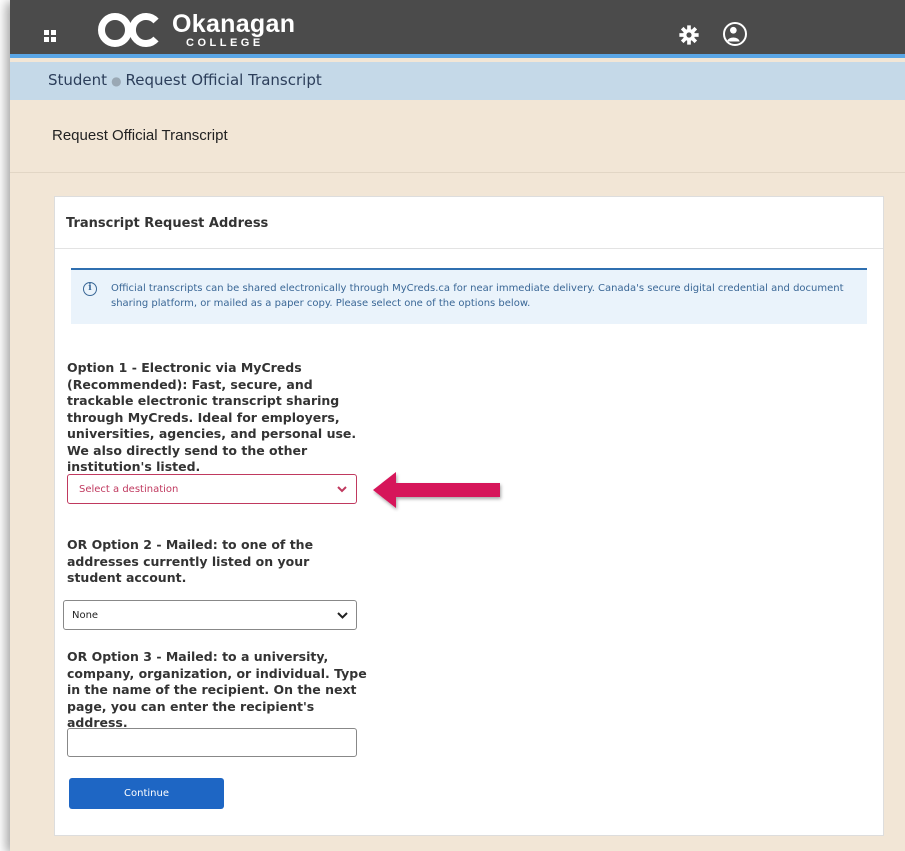 Image resolution: width=905 pixels, height=851 pixels. What do you see at coordinates (457, 81) in the screenshot?
I see `breadcrumb: Student ● Request Official Transcript` at bounding box center [457, 81].